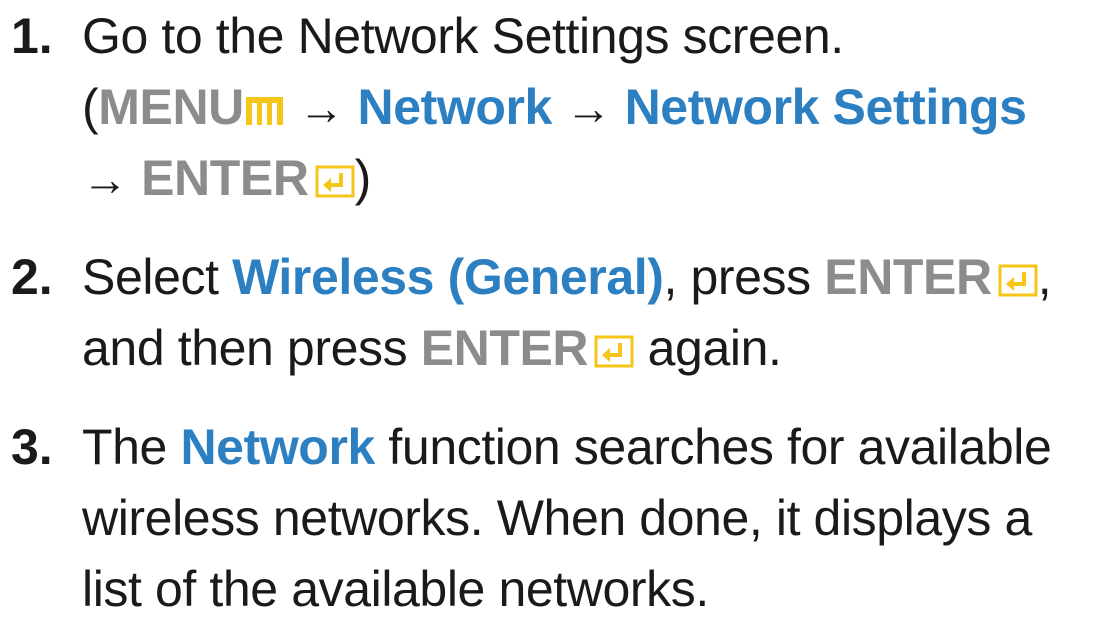 Image resolution: width=1120 pixels, height=619 pixels. I want to click on step-2-line-1: Select Wireless (General), press ENTER ,, so click(567, 277).